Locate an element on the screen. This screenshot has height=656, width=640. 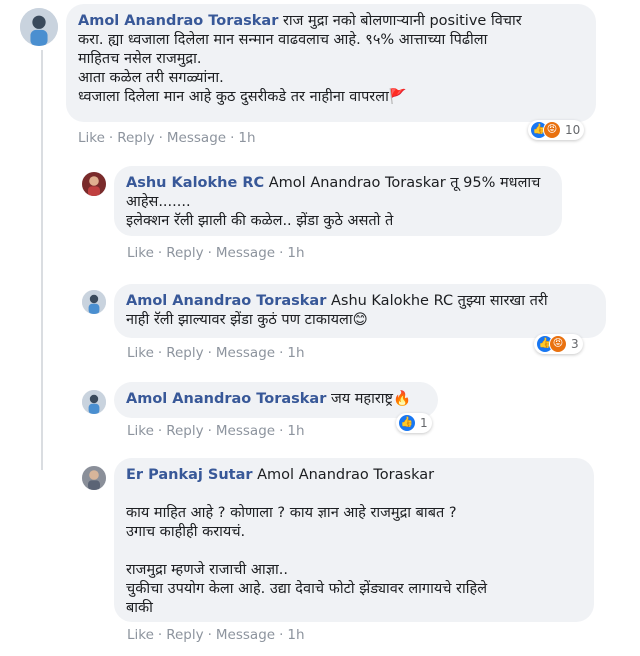
comment-bubble: Amol Anandrao Toraskar जय महाराष्ट्र🔥 is located at coordinates (276, 400).